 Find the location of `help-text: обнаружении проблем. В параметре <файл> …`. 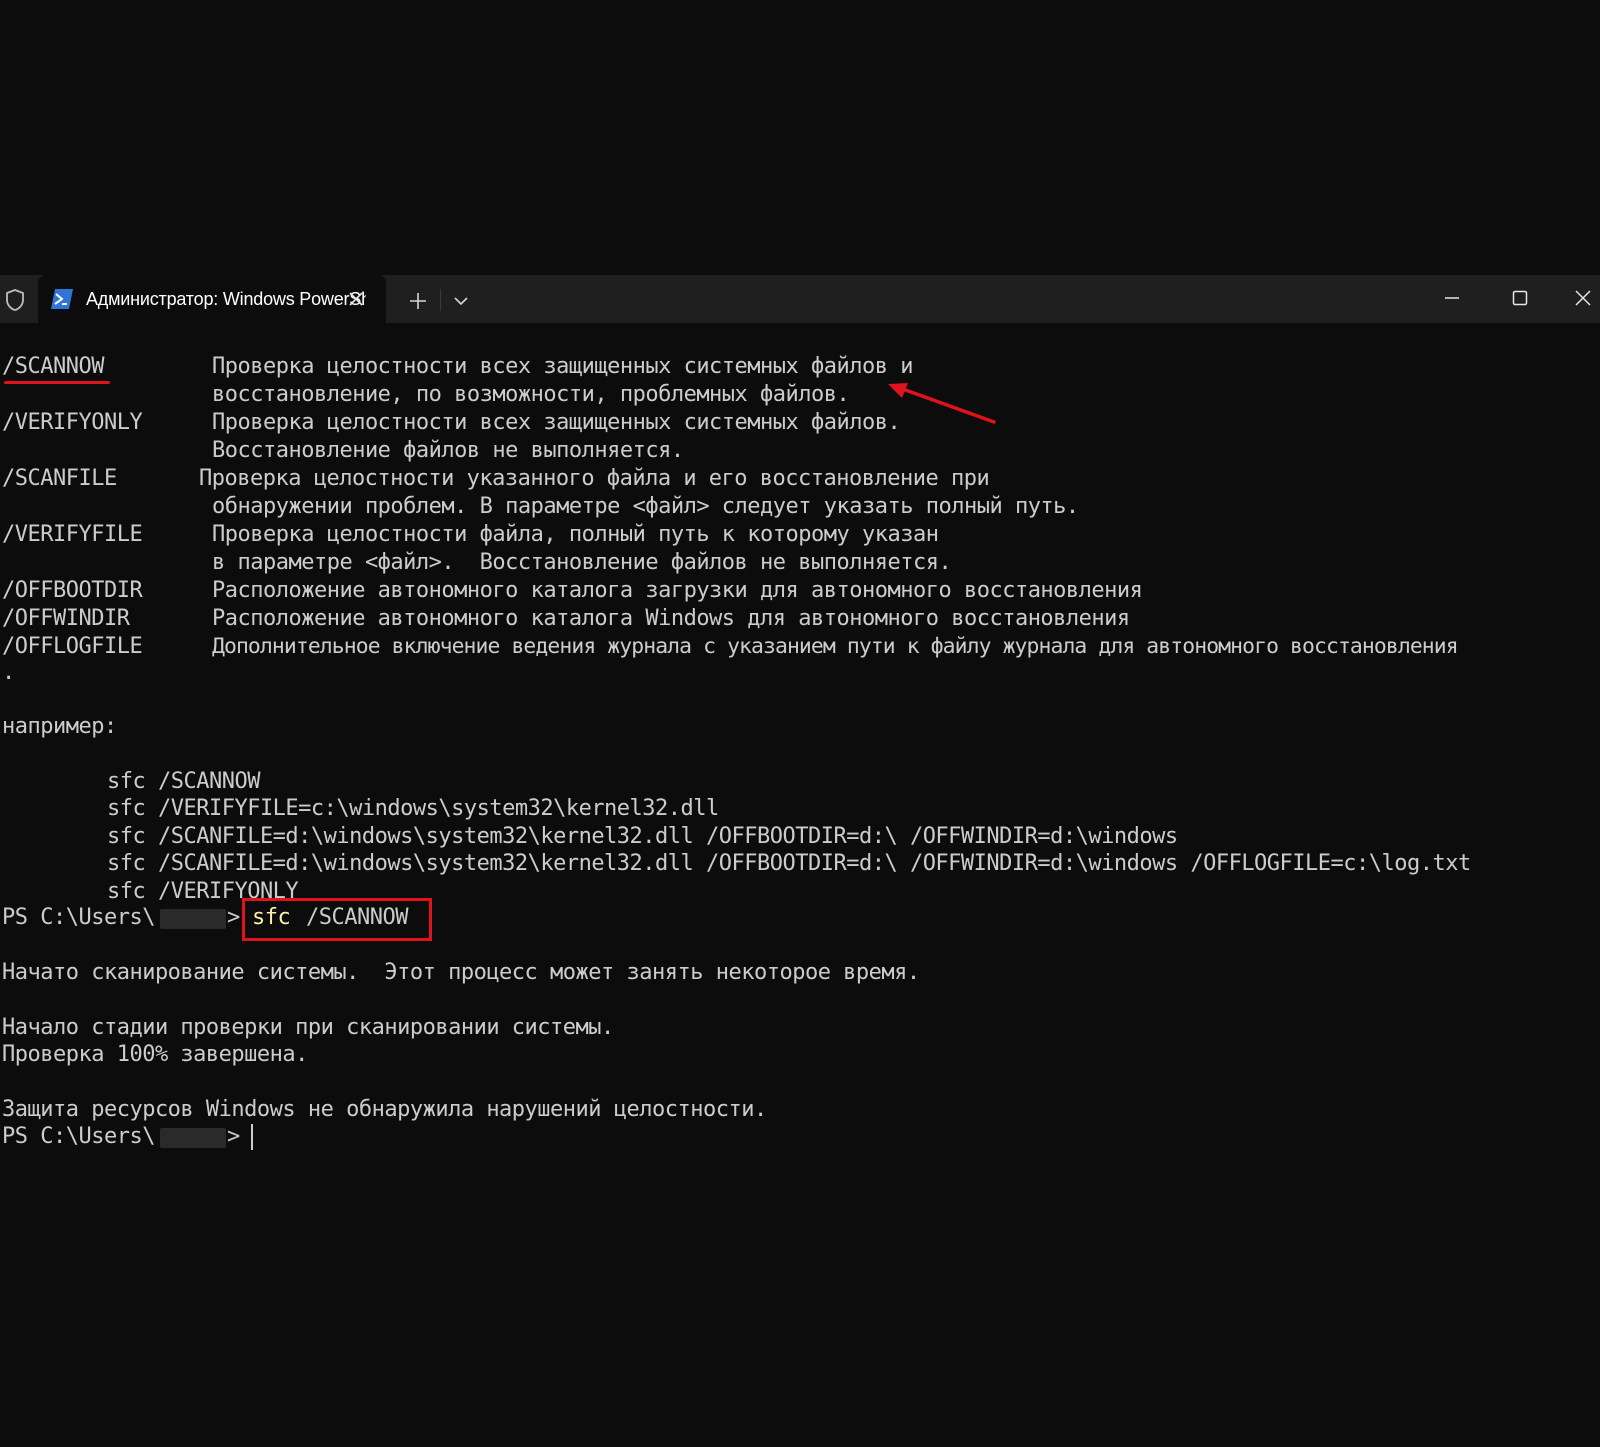

help-text: обнаружении проблем. В параметре <файл> … is located at coordinates (645, 506).